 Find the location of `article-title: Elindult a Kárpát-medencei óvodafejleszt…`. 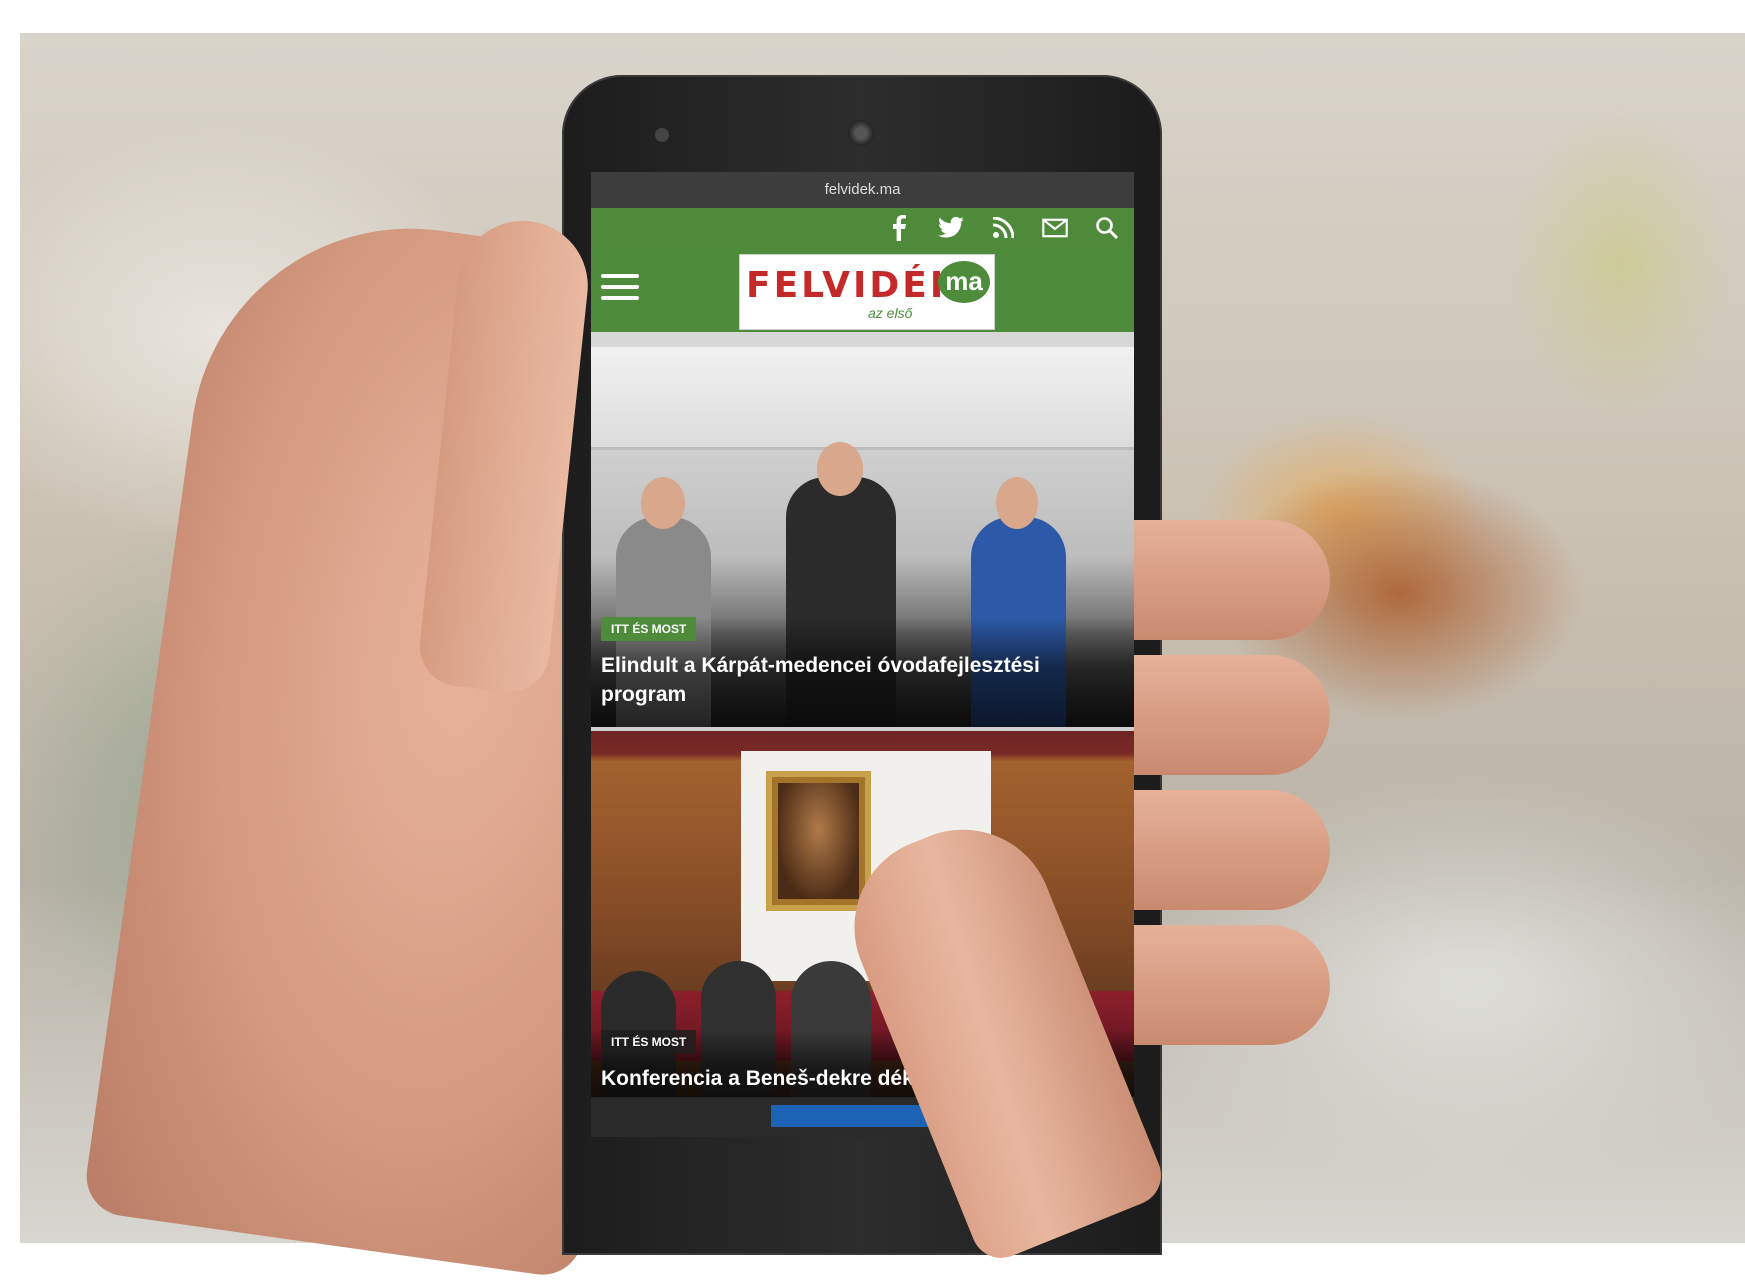

article-title: Elindult a Kárpát-medencei óvodafejleszt… is located at coordinates (862, 680).